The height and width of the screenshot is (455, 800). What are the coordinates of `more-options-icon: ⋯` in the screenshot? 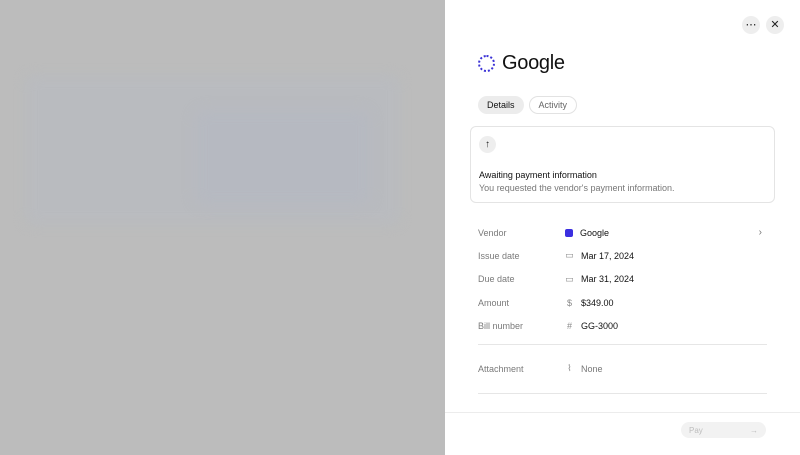 It's located at (751, 25).